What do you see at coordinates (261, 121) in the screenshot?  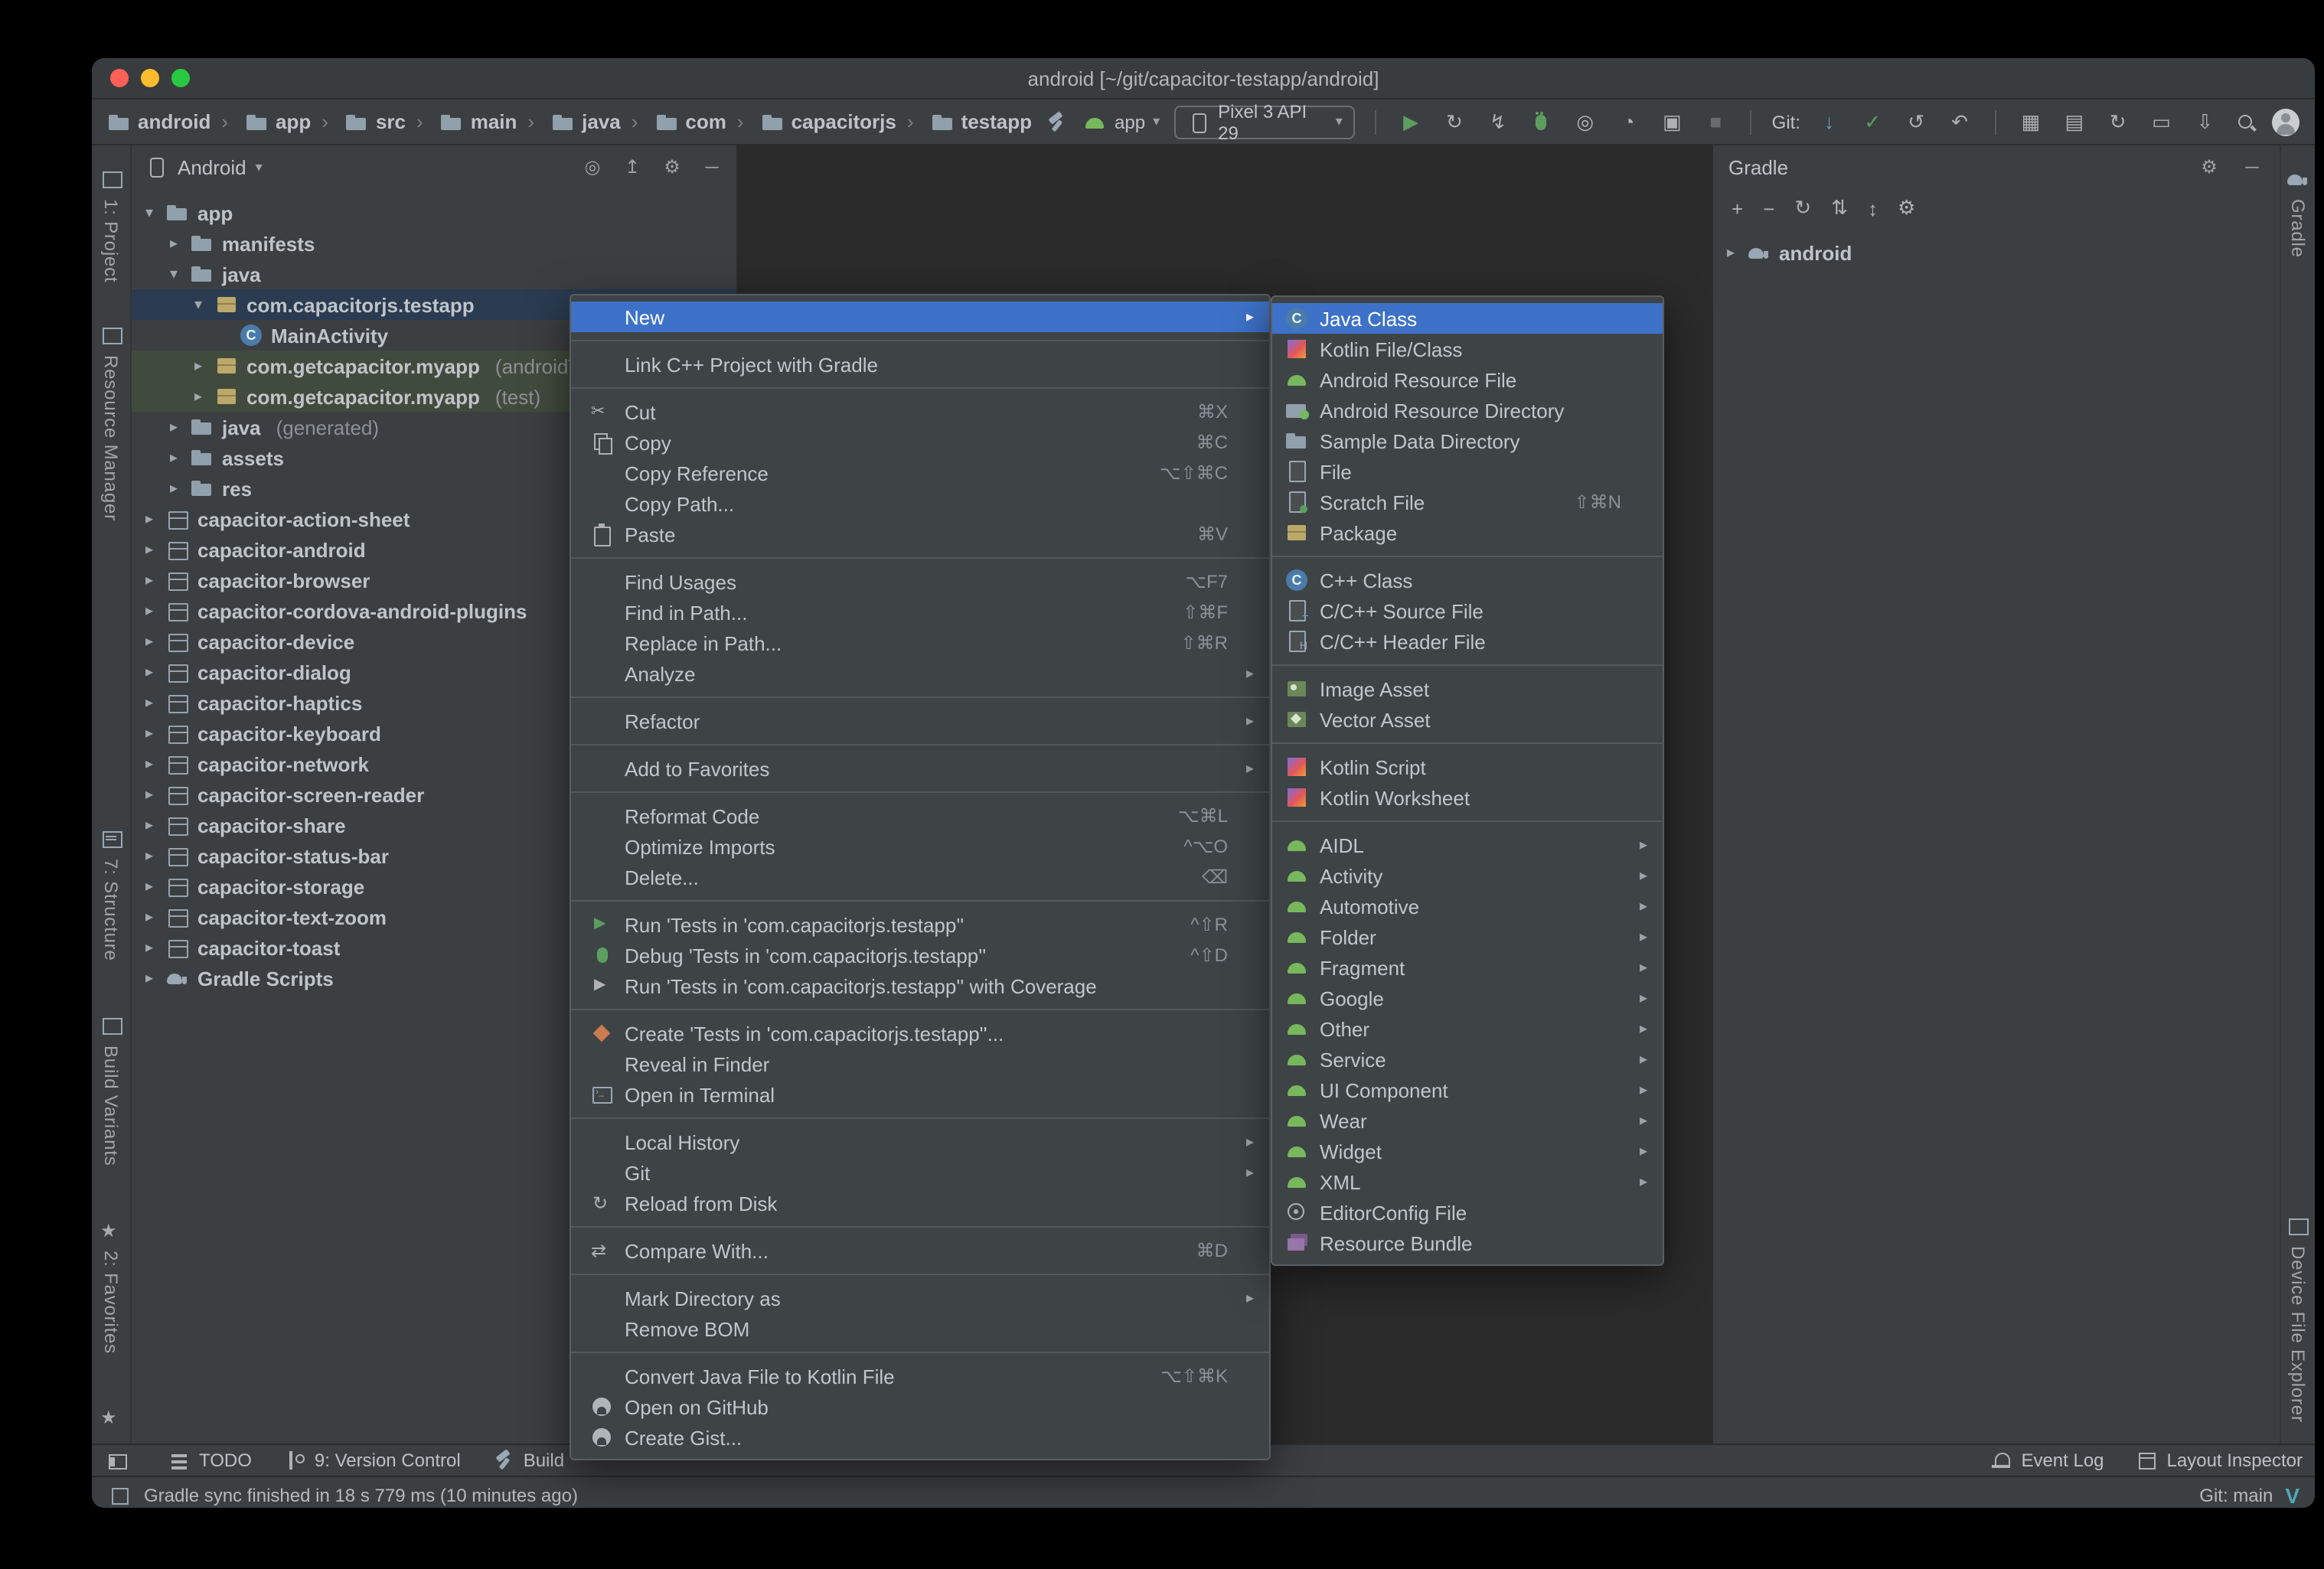 I see `breadcrumb-item: app` at bounding box center [261, 121].